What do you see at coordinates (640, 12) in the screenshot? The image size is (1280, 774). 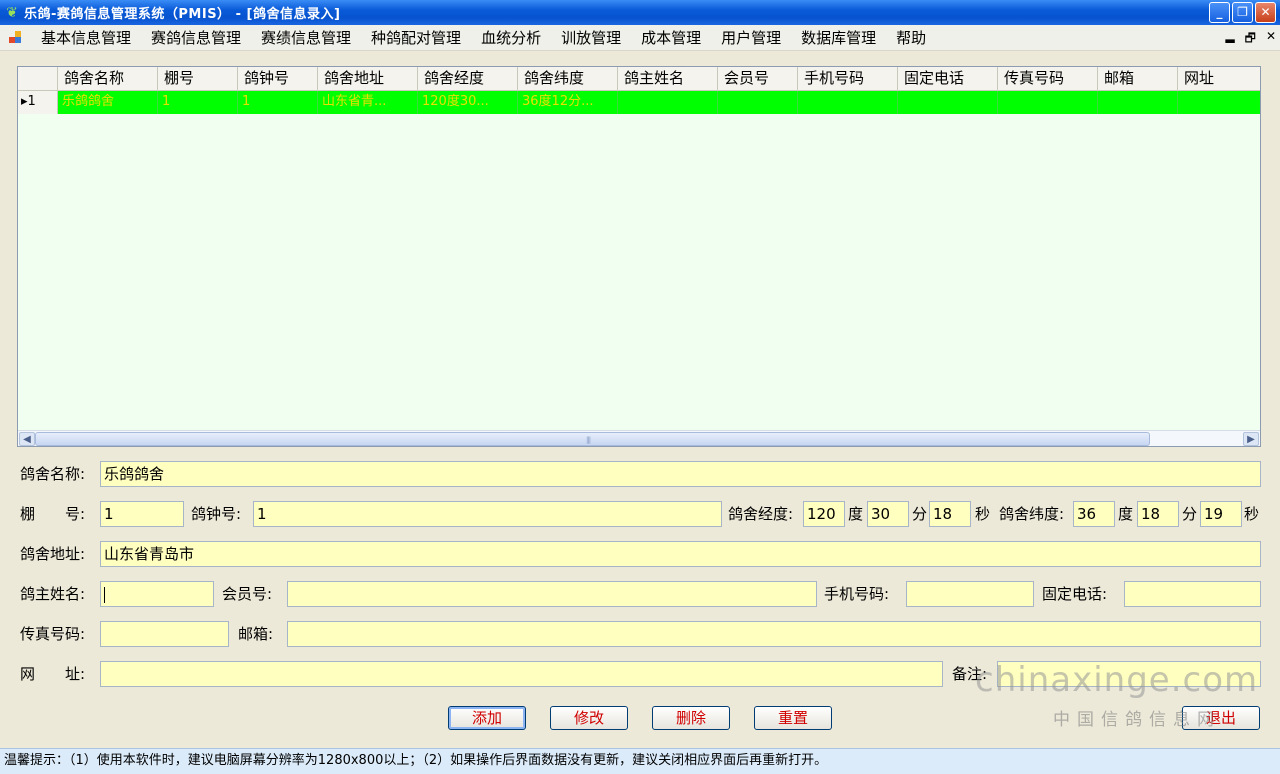 I see `title-bar: ❦ 乐鸽-赛鸽信息管理系统（PMIS） - [鸽舍信息录入] _ ❐ ✕` at bounding box center [640, 12].